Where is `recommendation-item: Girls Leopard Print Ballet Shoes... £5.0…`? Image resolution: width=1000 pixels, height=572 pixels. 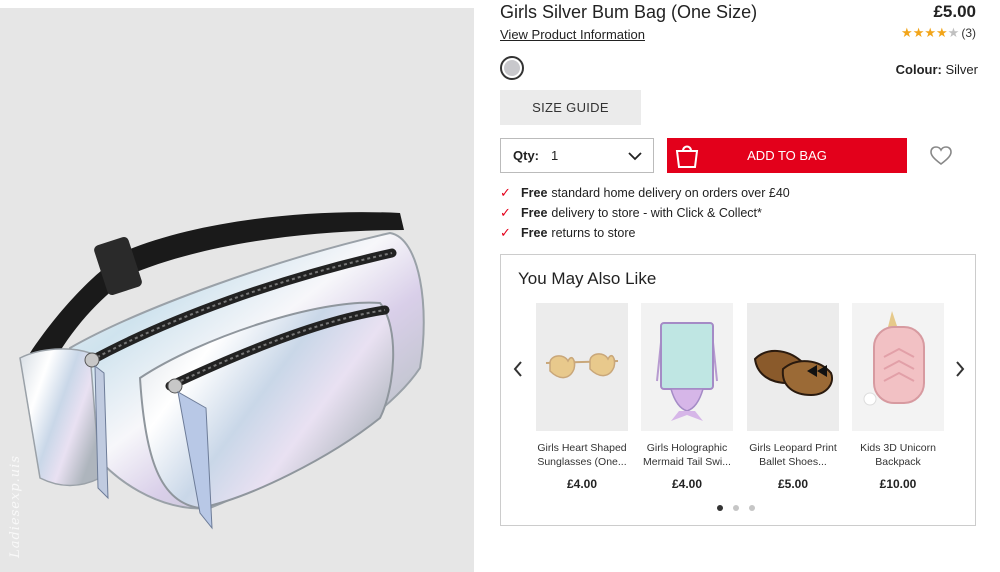 recommendation-item: Girls Leopard Print Ballet Shoes... £5.0… is located at coordinates (793, 397).